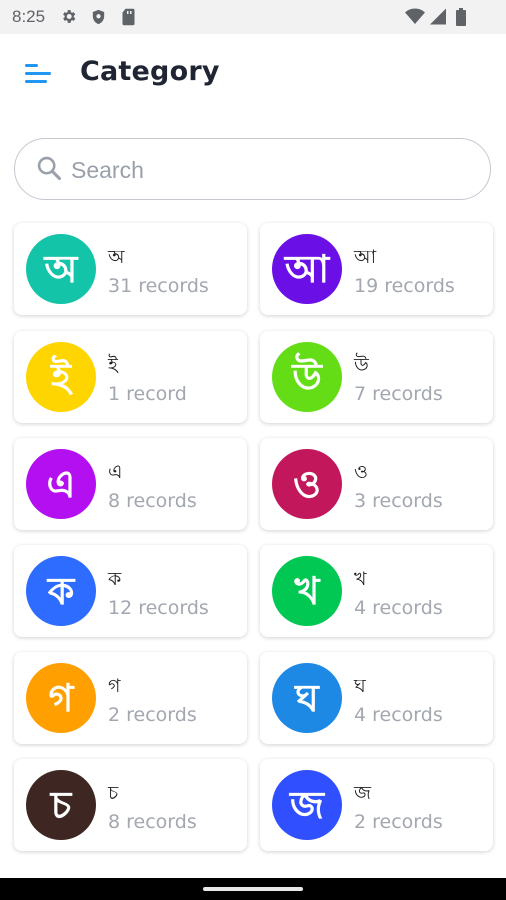 Image resolution: width=506 pixels, height=900 pixels. Describe the element at coordinates (398, 394) in the screenshot. I see `category-record-count: 7 records` at that location.